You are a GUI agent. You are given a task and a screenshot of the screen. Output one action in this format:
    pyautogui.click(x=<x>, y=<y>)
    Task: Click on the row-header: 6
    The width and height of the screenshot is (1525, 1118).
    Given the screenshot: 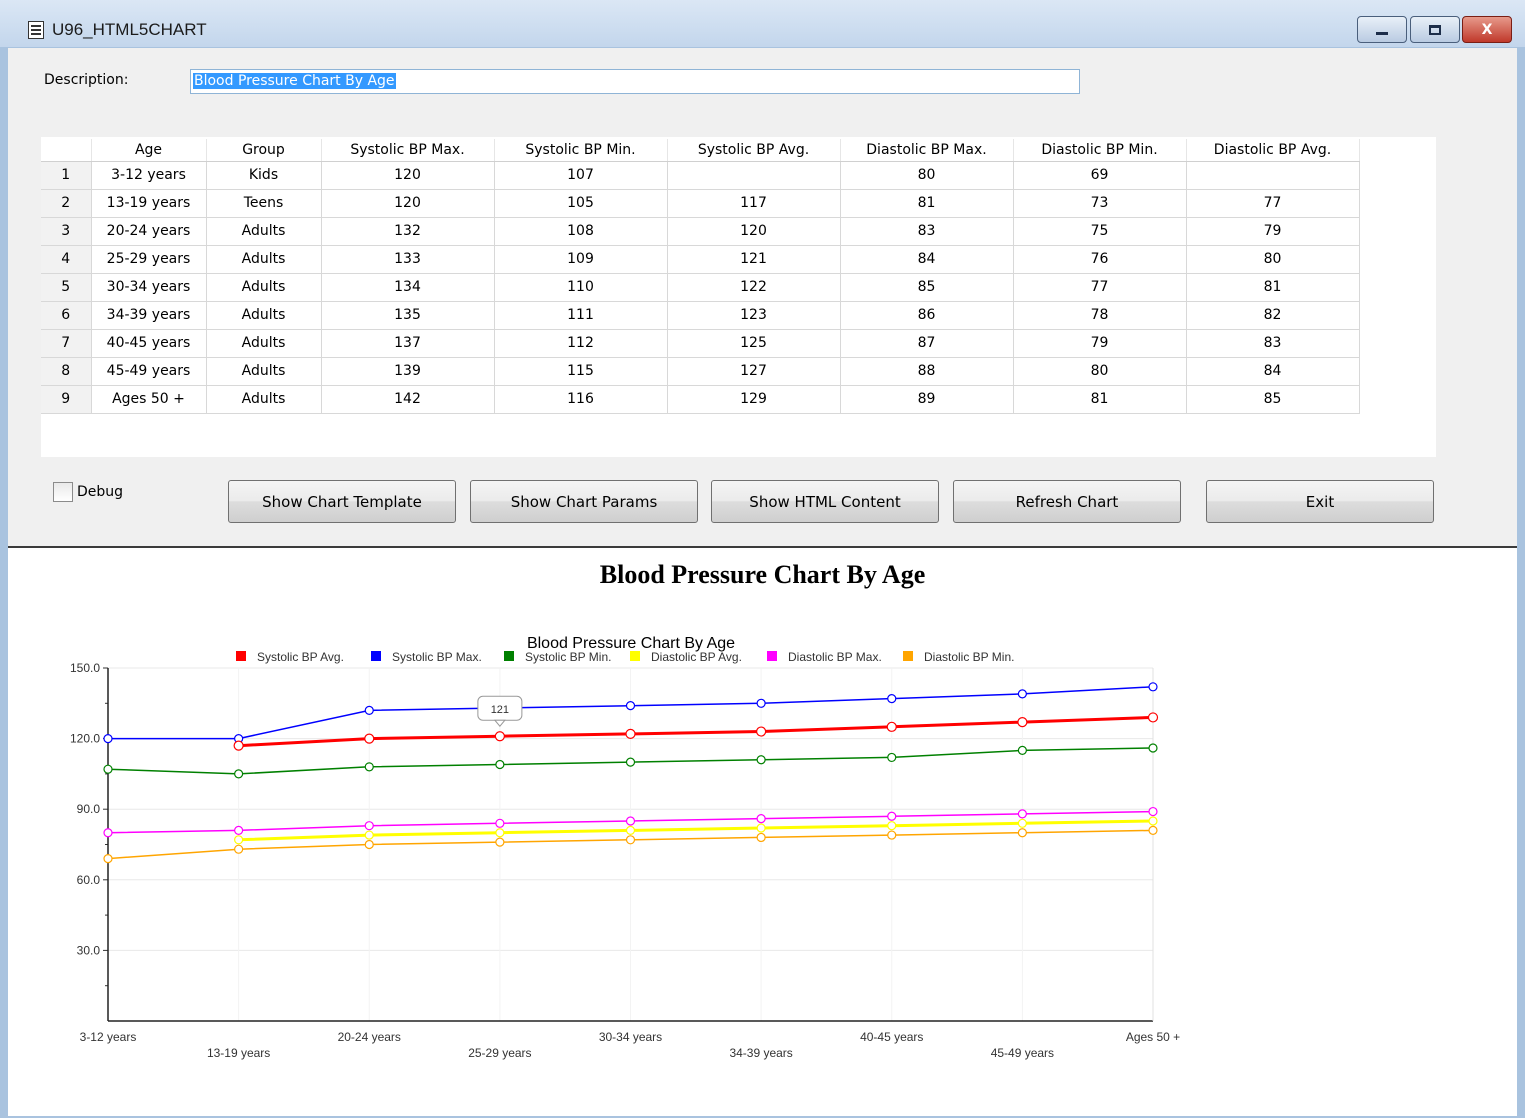 What is the action you would take?
    pyautogui.click(x=66, y=315)
    